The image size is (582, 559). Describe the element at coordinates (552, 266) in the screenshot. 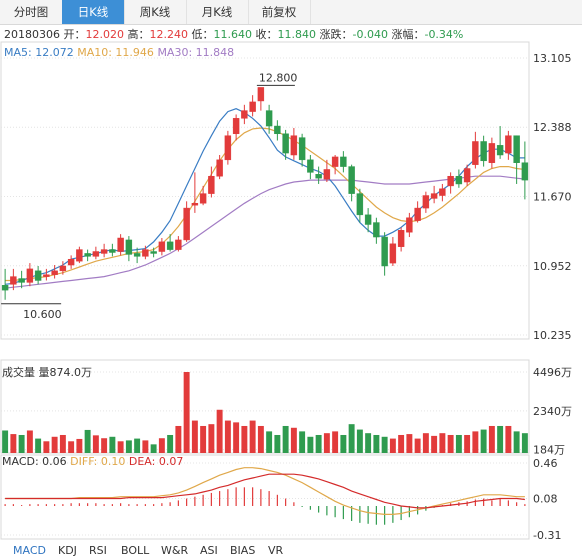

I see `price-tick-label: 10.952` at that location.